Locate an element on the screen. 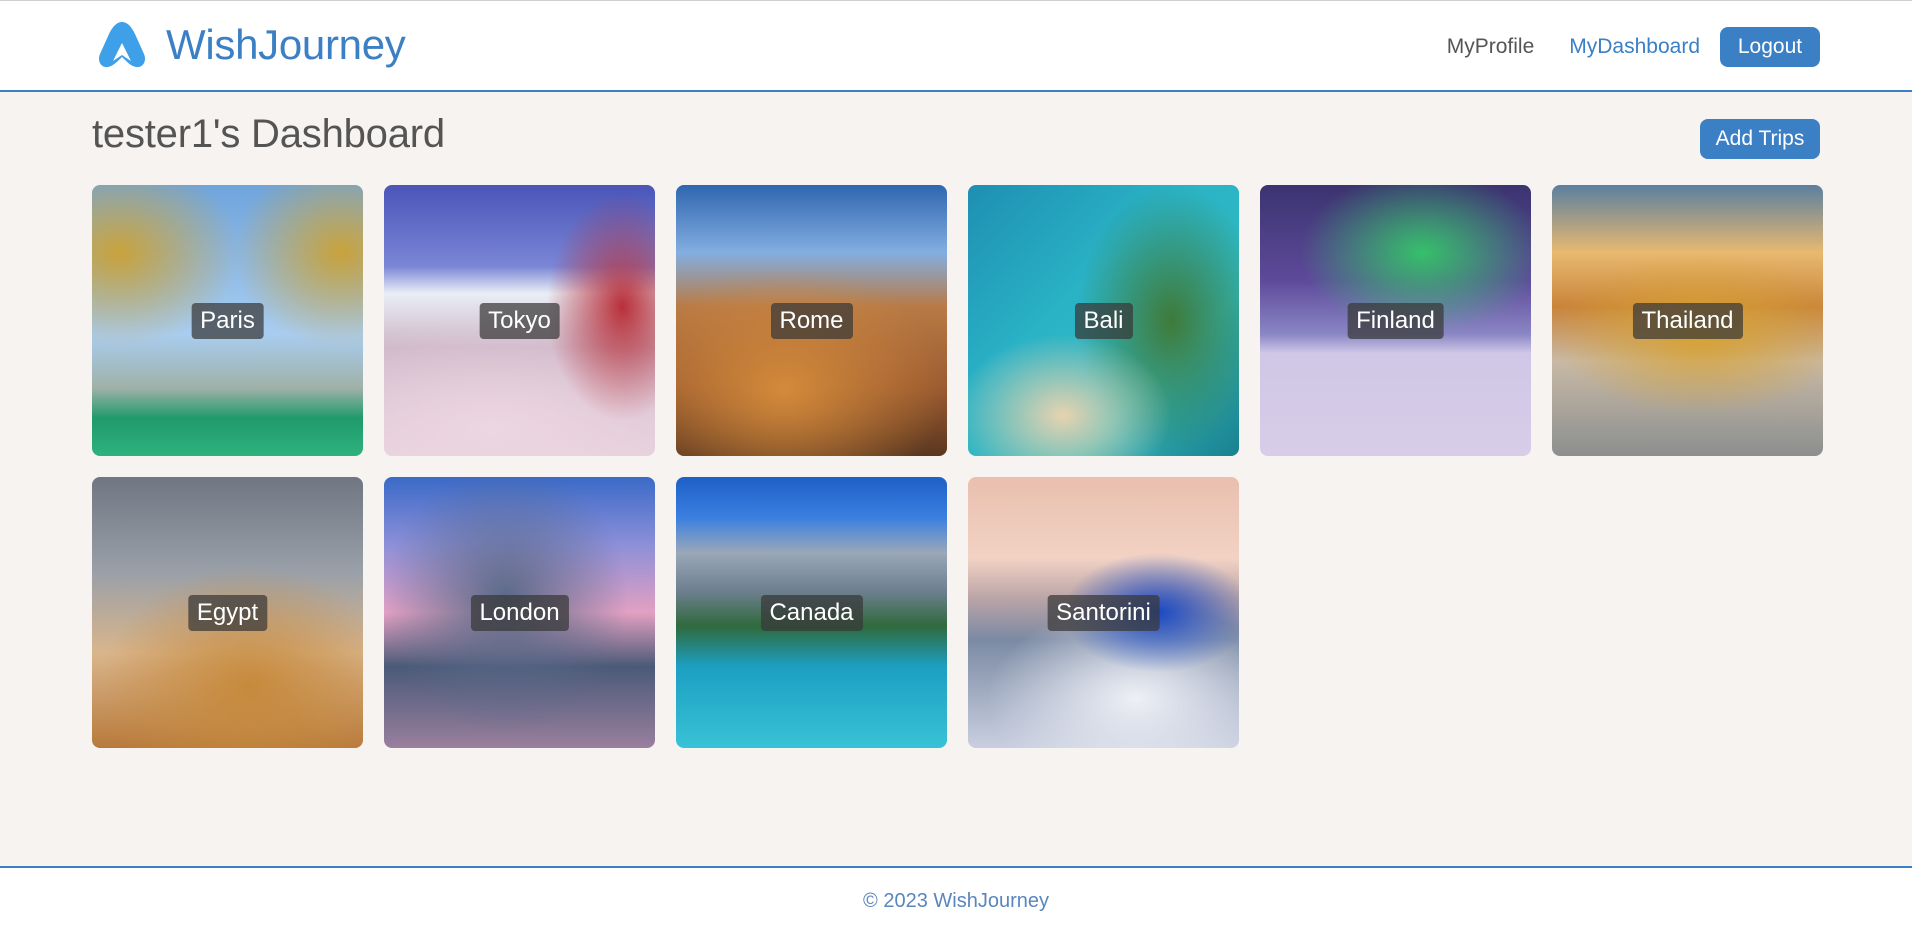 This screenshot has height=935, width=1912. nav-links: MyProfile MyDashboard Logout is located at coordinates (1633, 47).